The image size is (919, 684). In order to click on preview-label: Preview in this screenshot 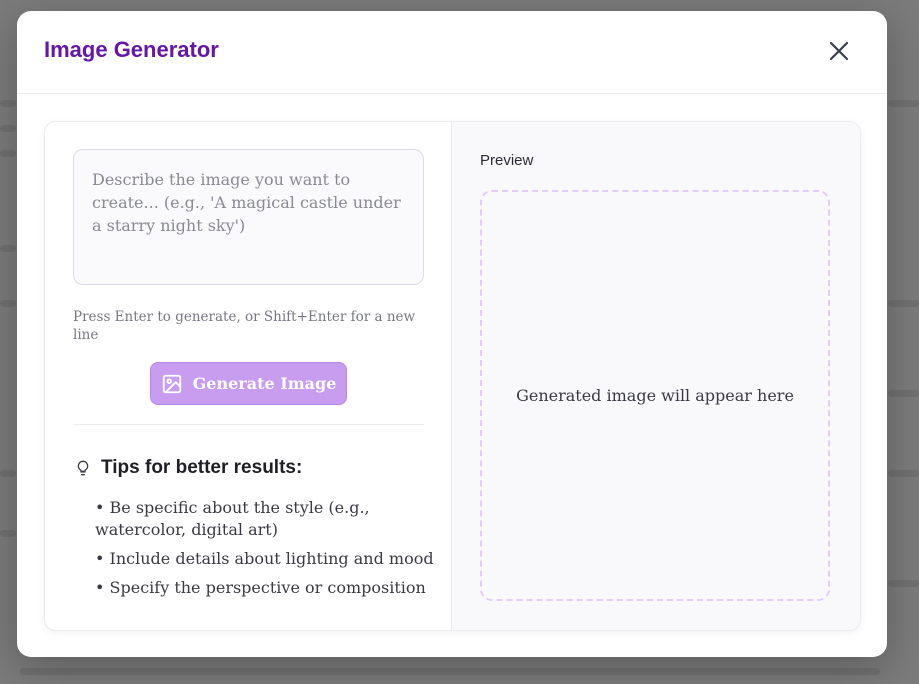, I will do `click(507, 160)`.